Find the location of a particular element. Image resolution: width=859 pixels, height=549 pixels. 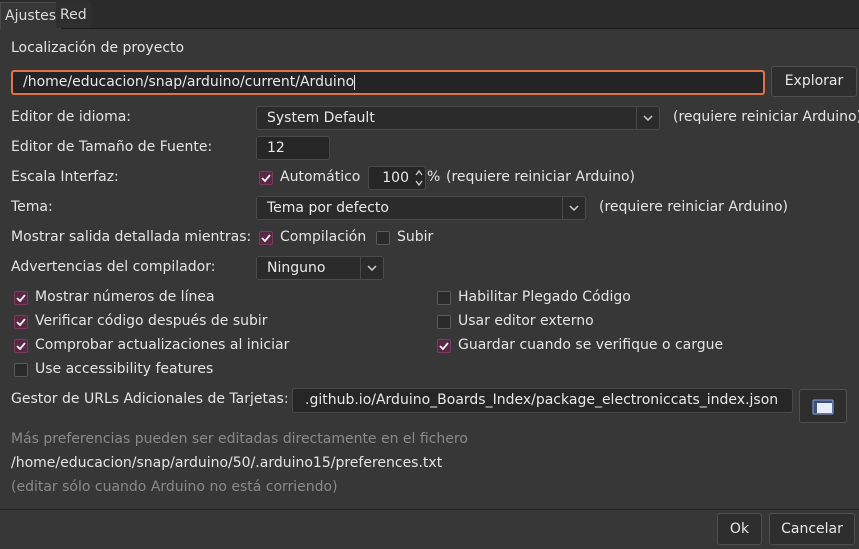

scale-unit: % is located at coordinates (434, 177).